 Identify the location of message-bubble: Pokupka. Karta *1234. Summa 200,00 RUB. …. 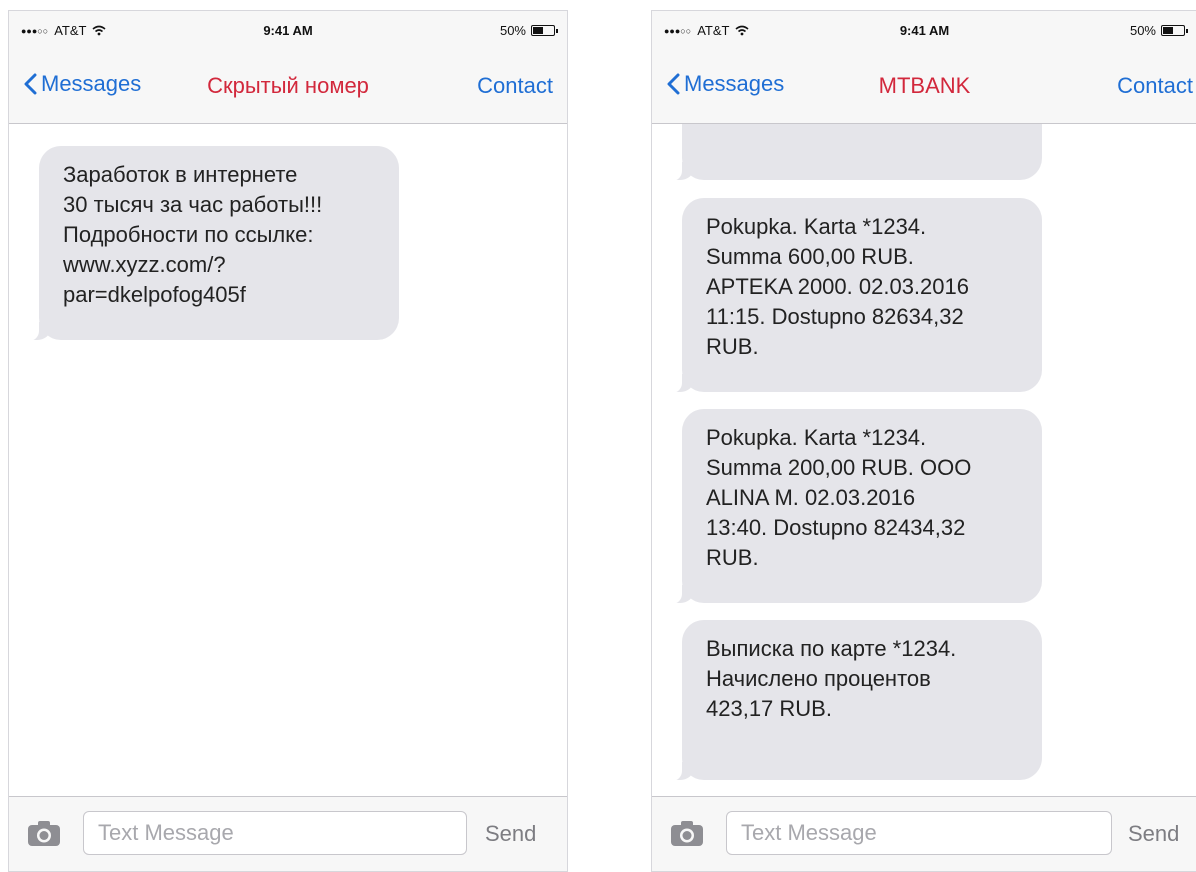
(855, 506).